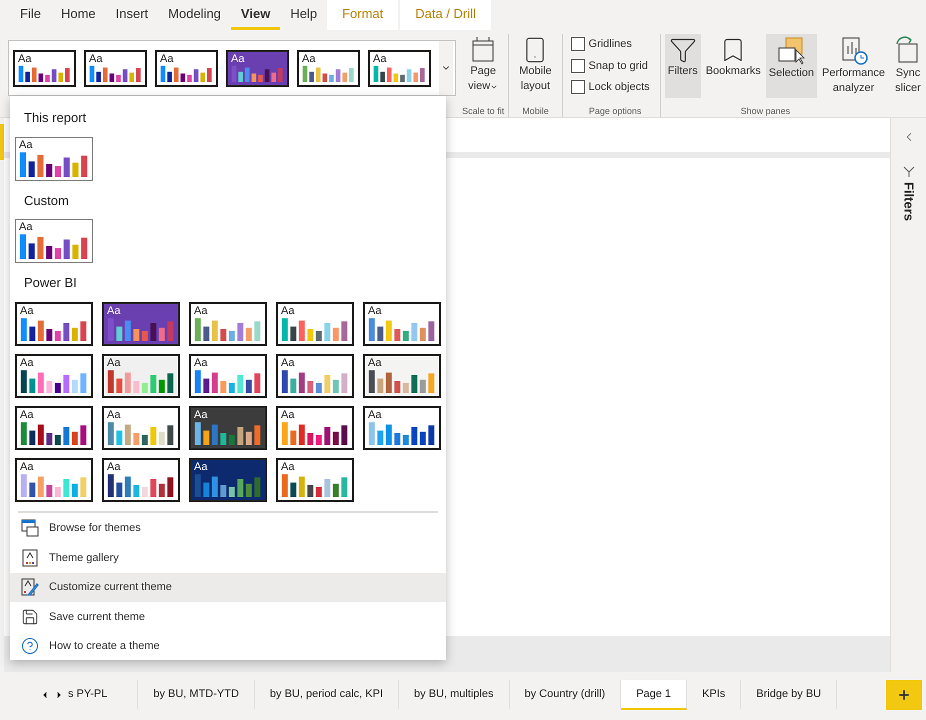 Image resolution: width=926 pixels, height=720 pixels. I want to click on pane-toggle-button: Sync slicer, so click(908, 66).